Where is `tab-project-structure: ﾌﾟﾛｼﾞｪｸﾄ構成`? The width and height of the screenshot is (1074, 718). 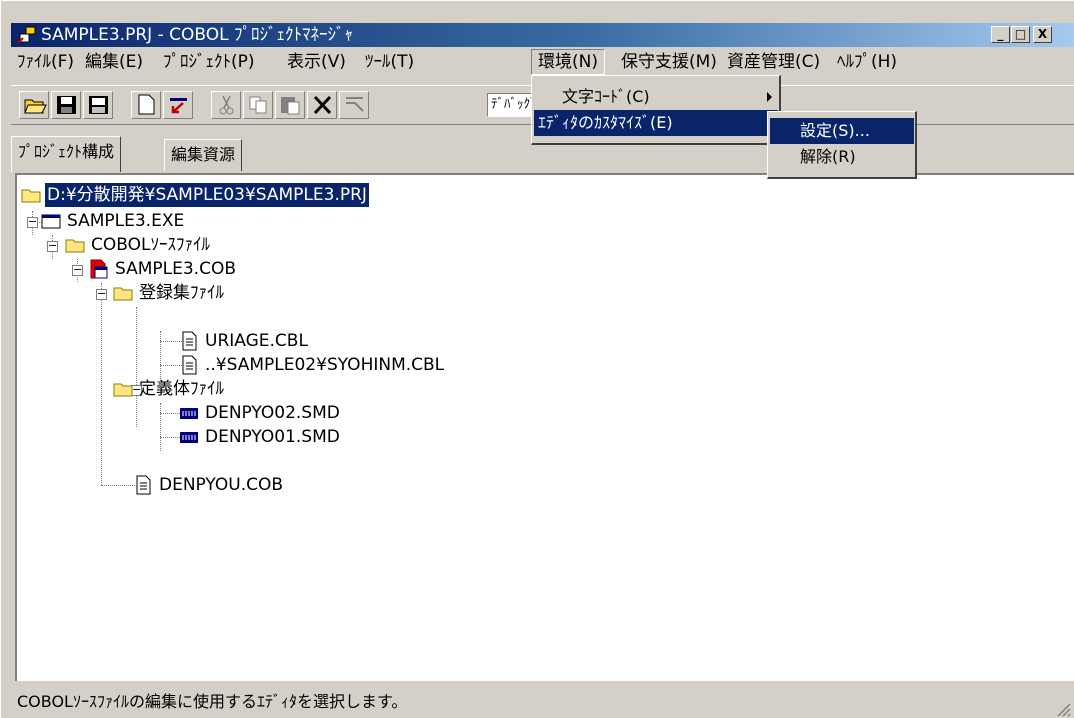
tab-project-structure: ﾌﾟﾛｼﾞｪｸﾄ構成 is located at coordinates (66, 154).